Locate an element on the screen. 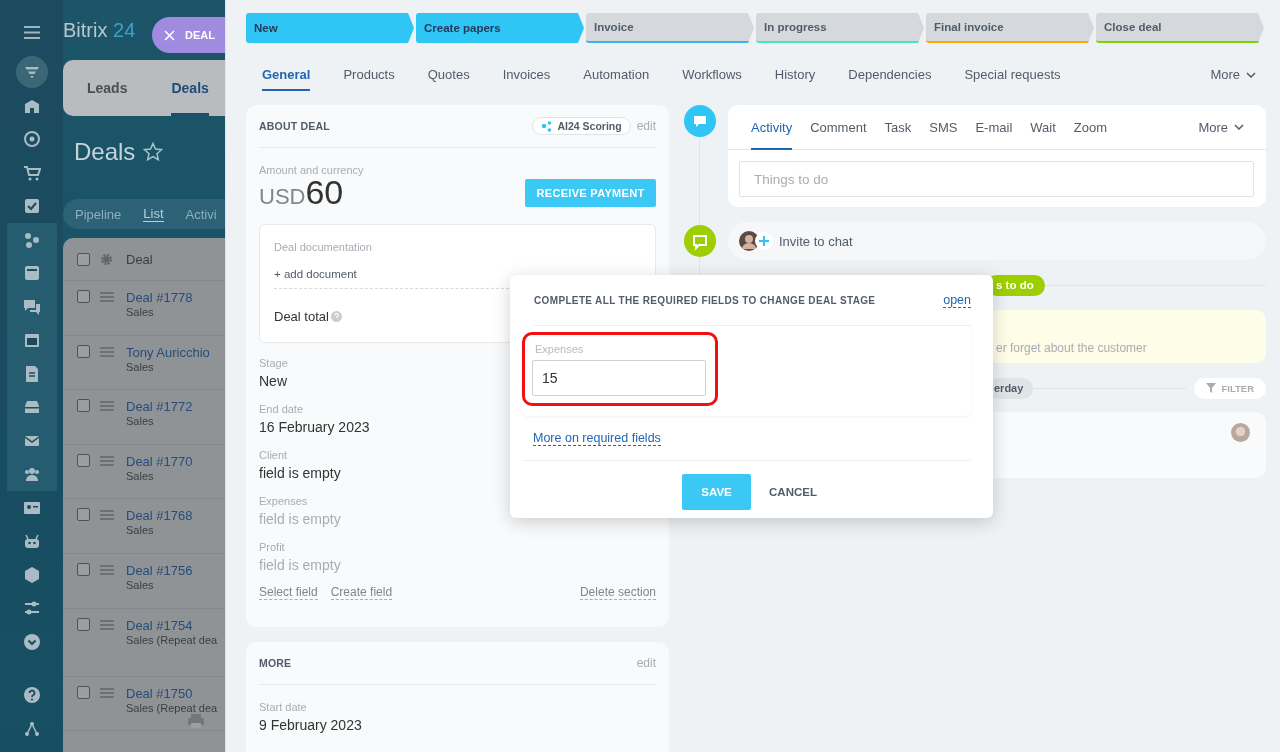 Image resolution: width=1280 pixels, height=752 pixels. menu-icon is located at coordinates (31, 32).